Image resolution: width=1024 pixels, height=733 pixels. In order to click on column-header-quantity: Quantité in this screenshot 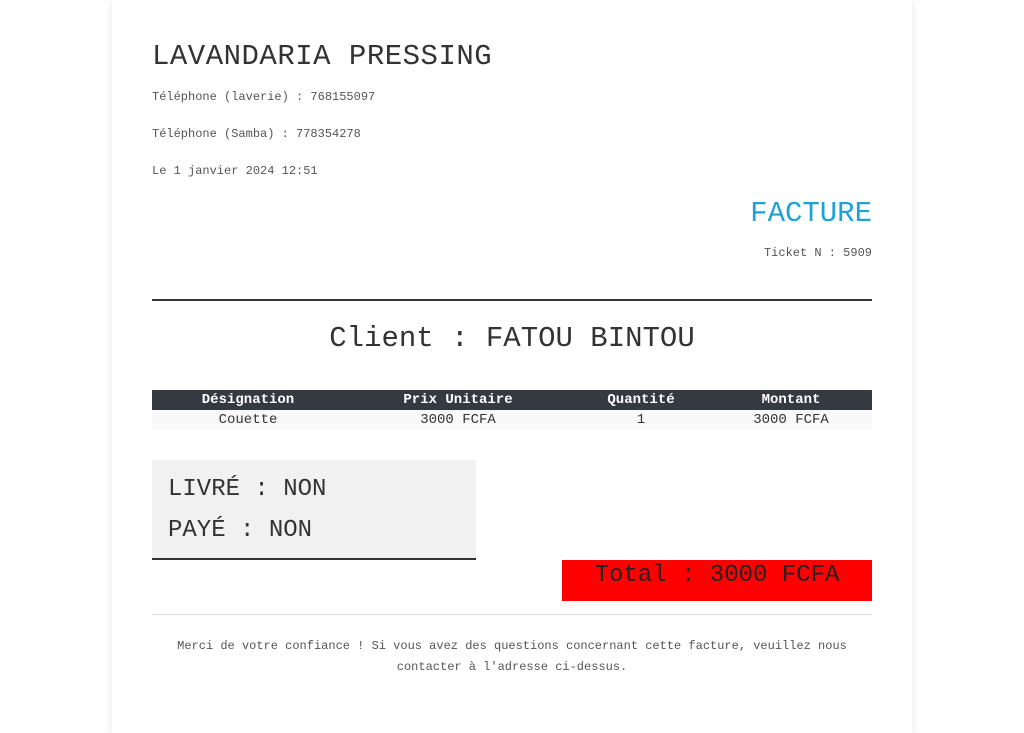, I will do `click(641, 400)`.